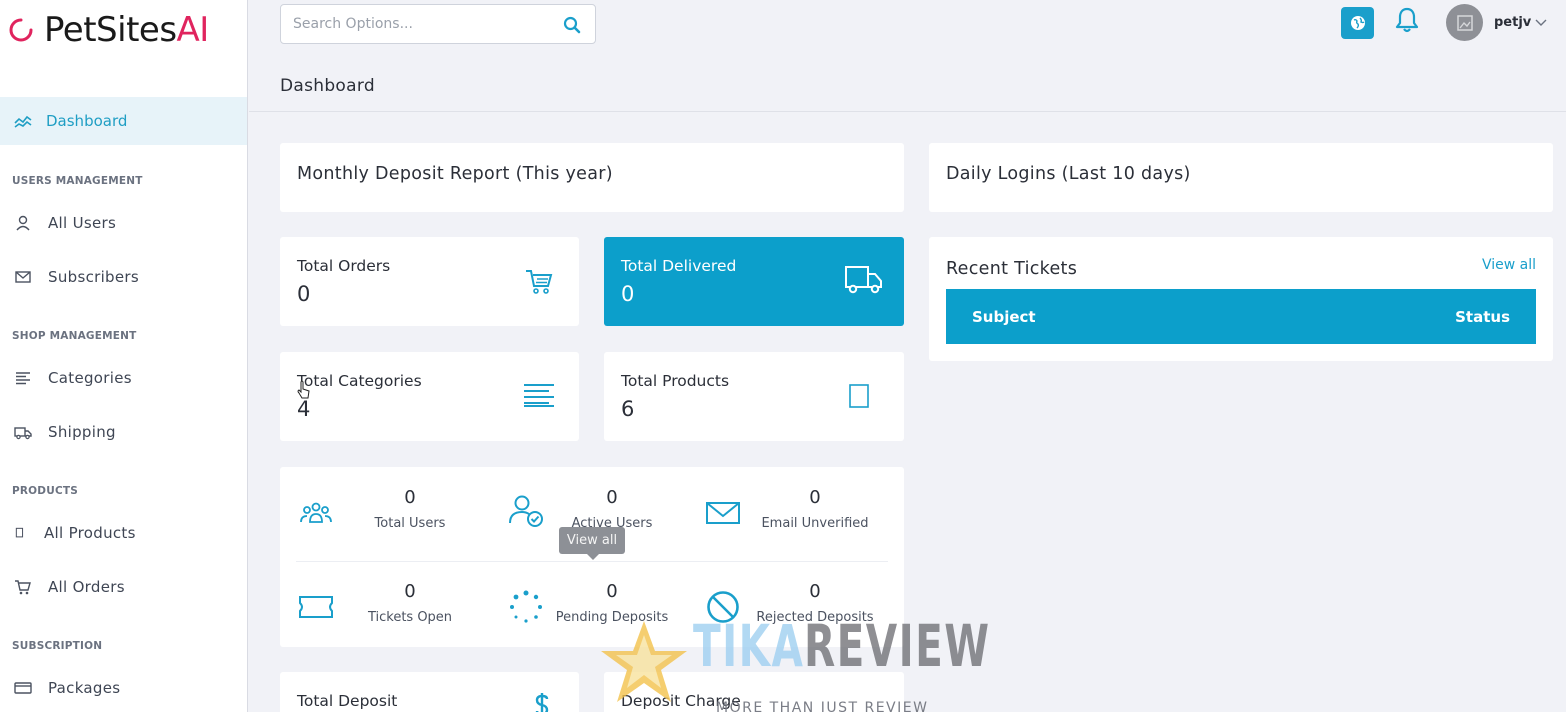 This screenshot has width=1566, height=712. What do you see at coordinates (23, 277) in the screenshot?
I see `mail-icon` at bounding box center [23, 277].